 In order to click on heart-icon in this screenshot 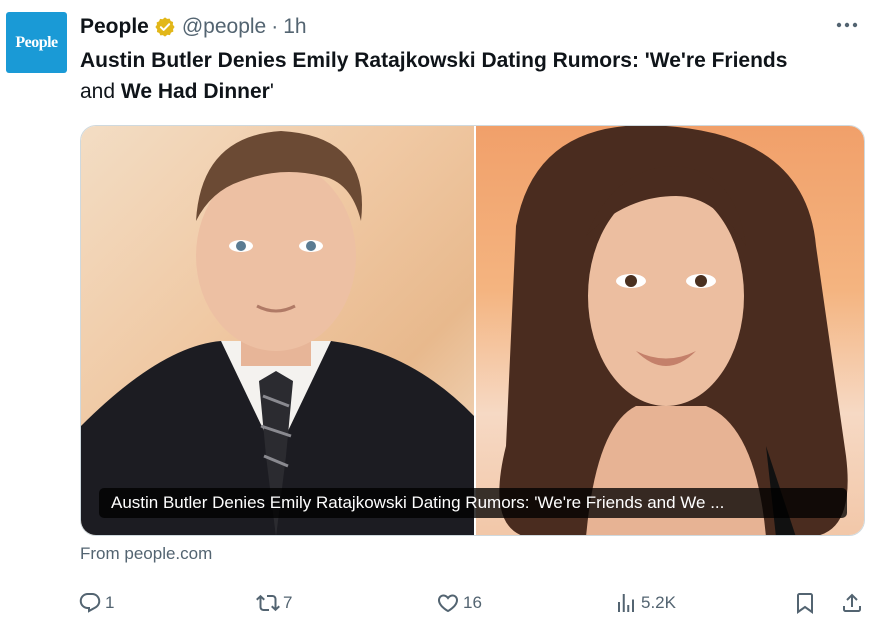, I will do `click(448, 603)`.